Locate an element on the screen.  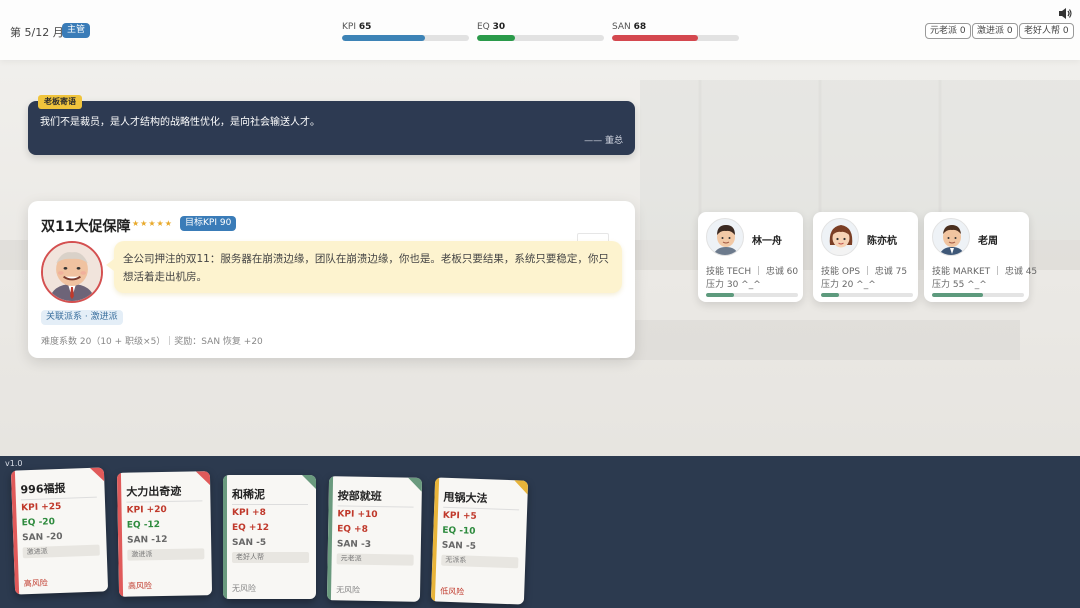
female-avatar-icon is located at coordinates (841, 240).